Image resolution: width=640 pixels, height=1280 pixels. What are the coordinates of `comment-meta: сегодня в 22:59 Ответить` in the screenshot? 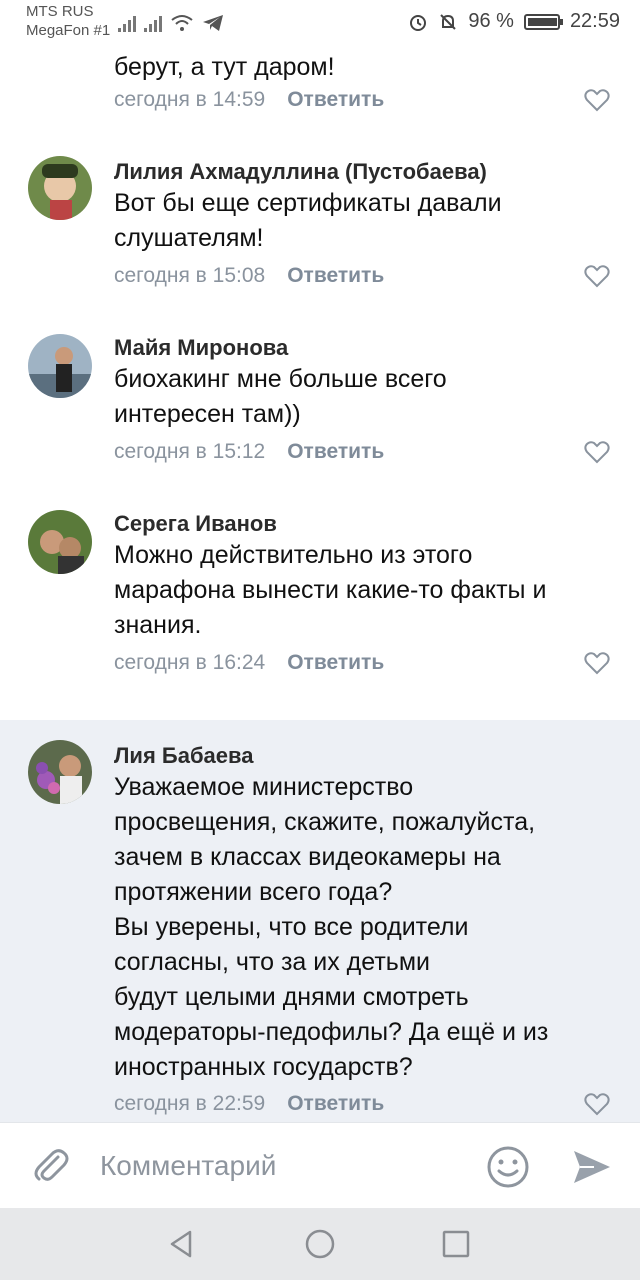 It's located at (249, 1104).